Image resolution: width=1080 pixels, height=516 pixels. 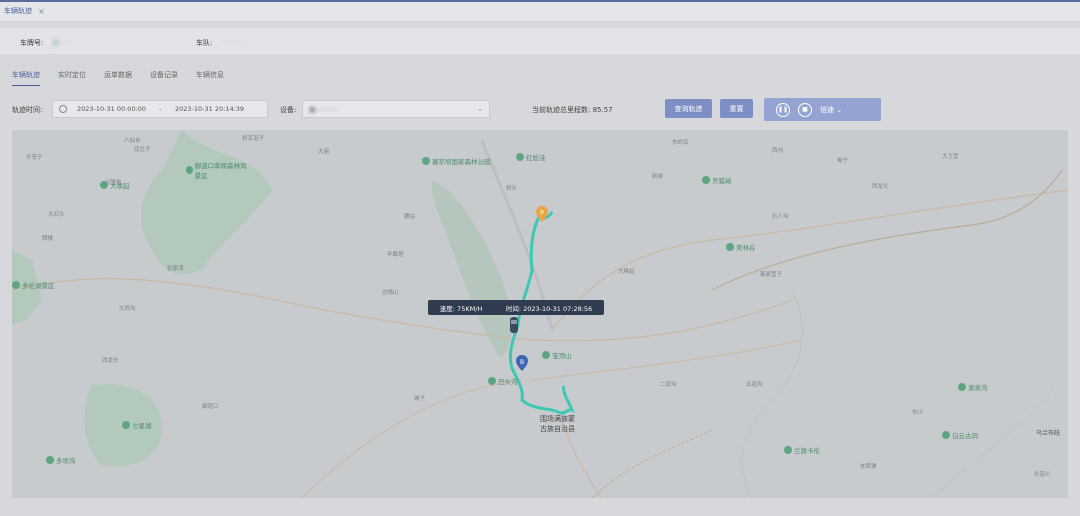 I want to click on plate-value: 冀·····, so click(x=61, y=43).